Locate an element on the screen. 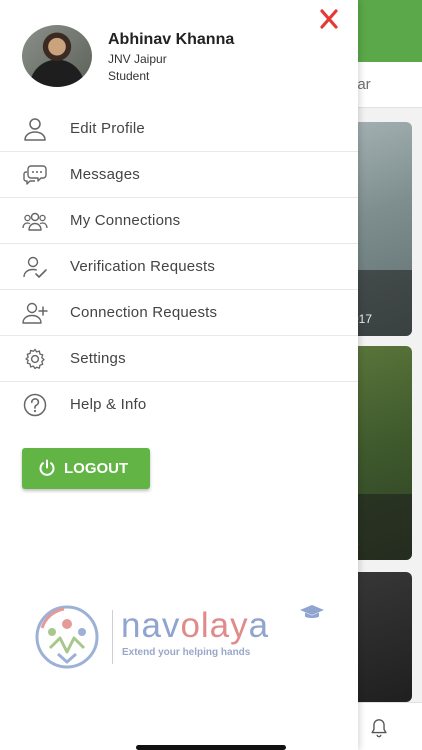 The width and height of the screenshot is (422, 750). menu-label: Edit Profile is located at coordinates (107, 128).